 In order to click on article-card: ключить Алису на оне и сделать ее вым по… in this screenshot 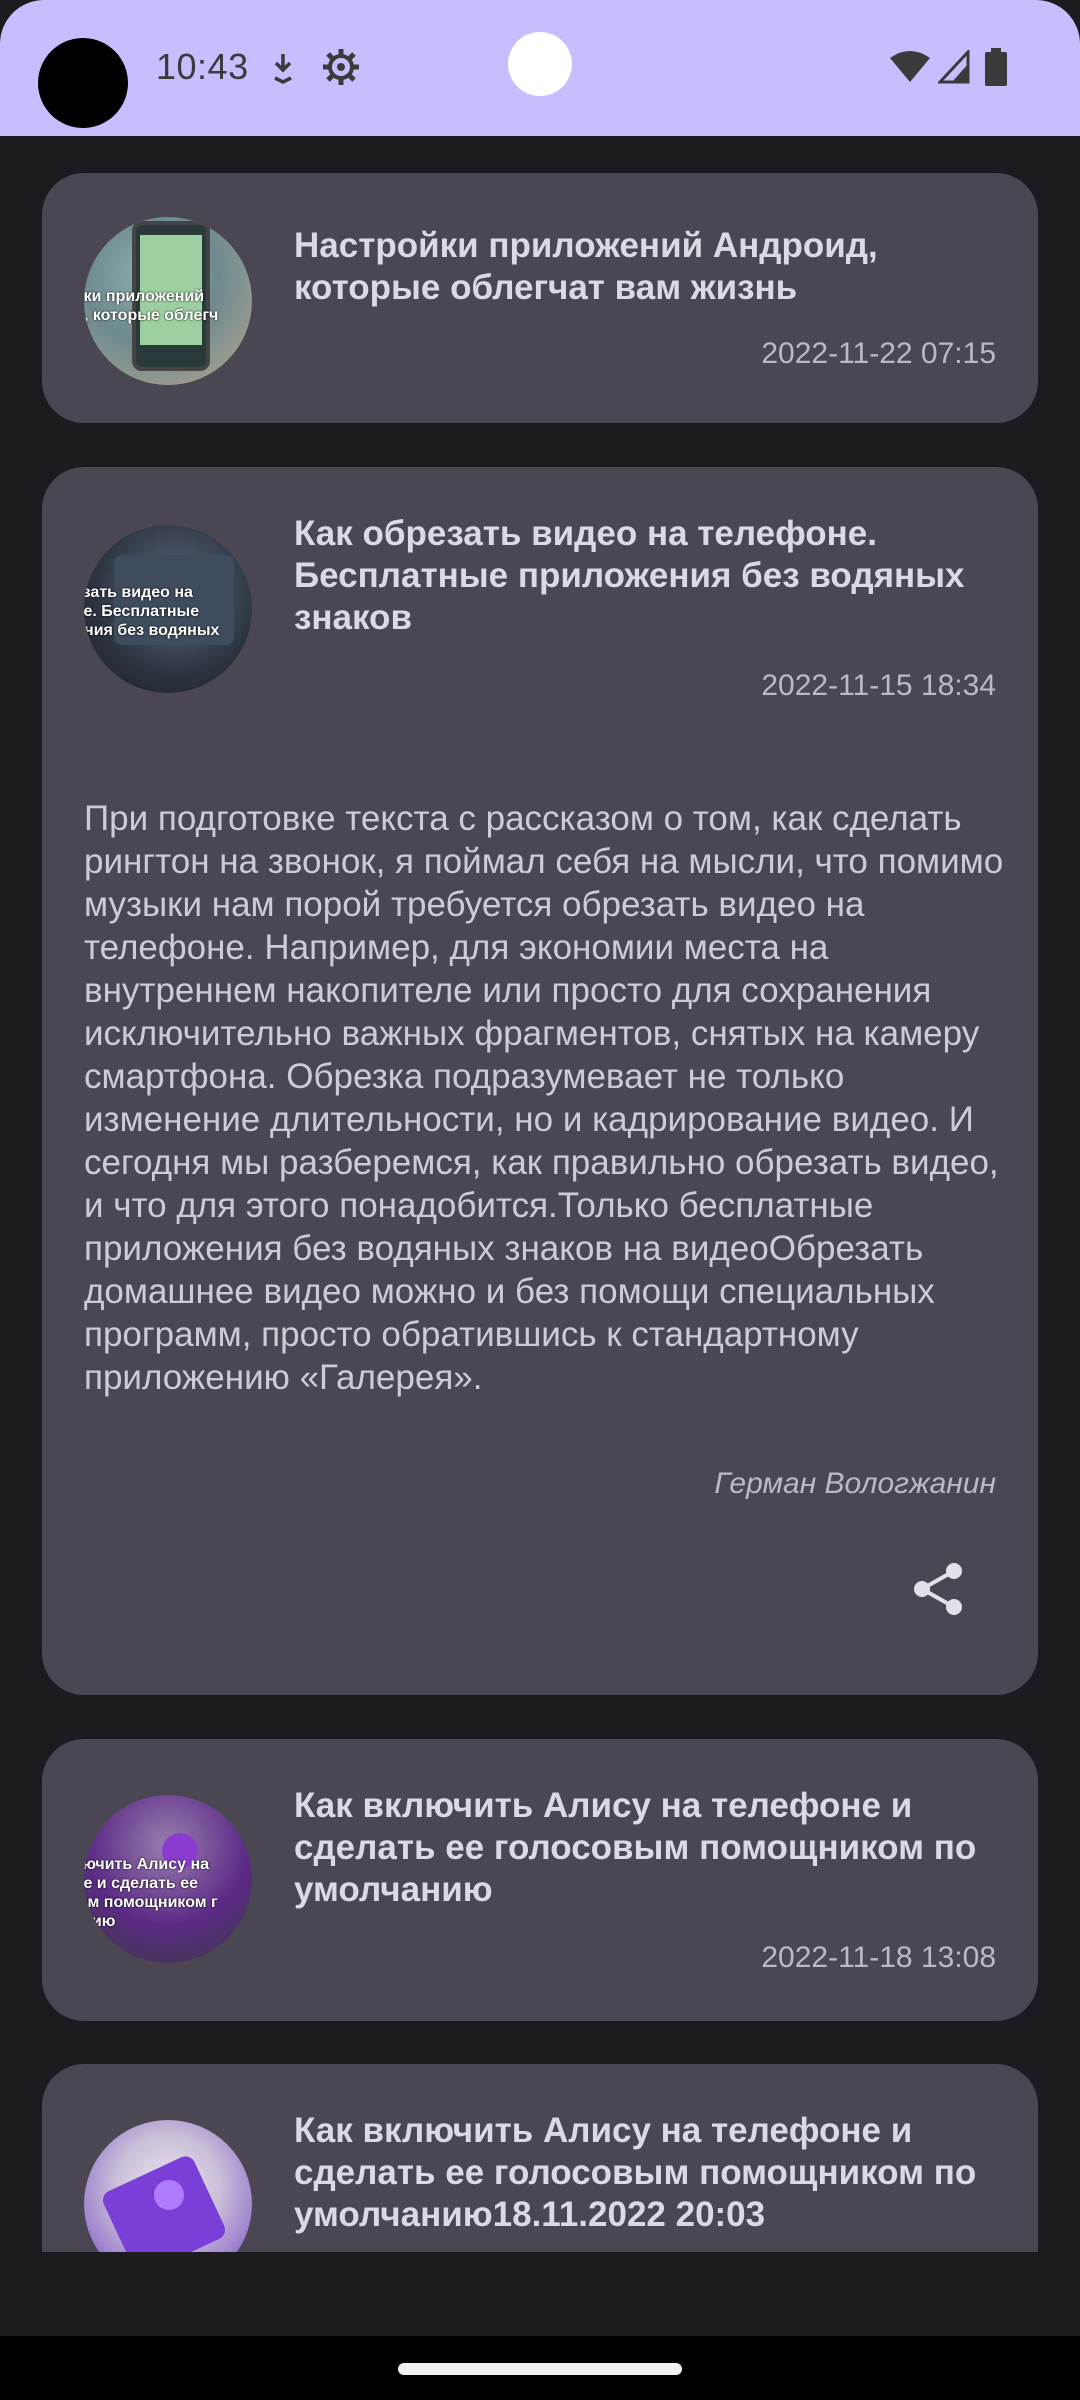, I will do `click(540, 1880)`.